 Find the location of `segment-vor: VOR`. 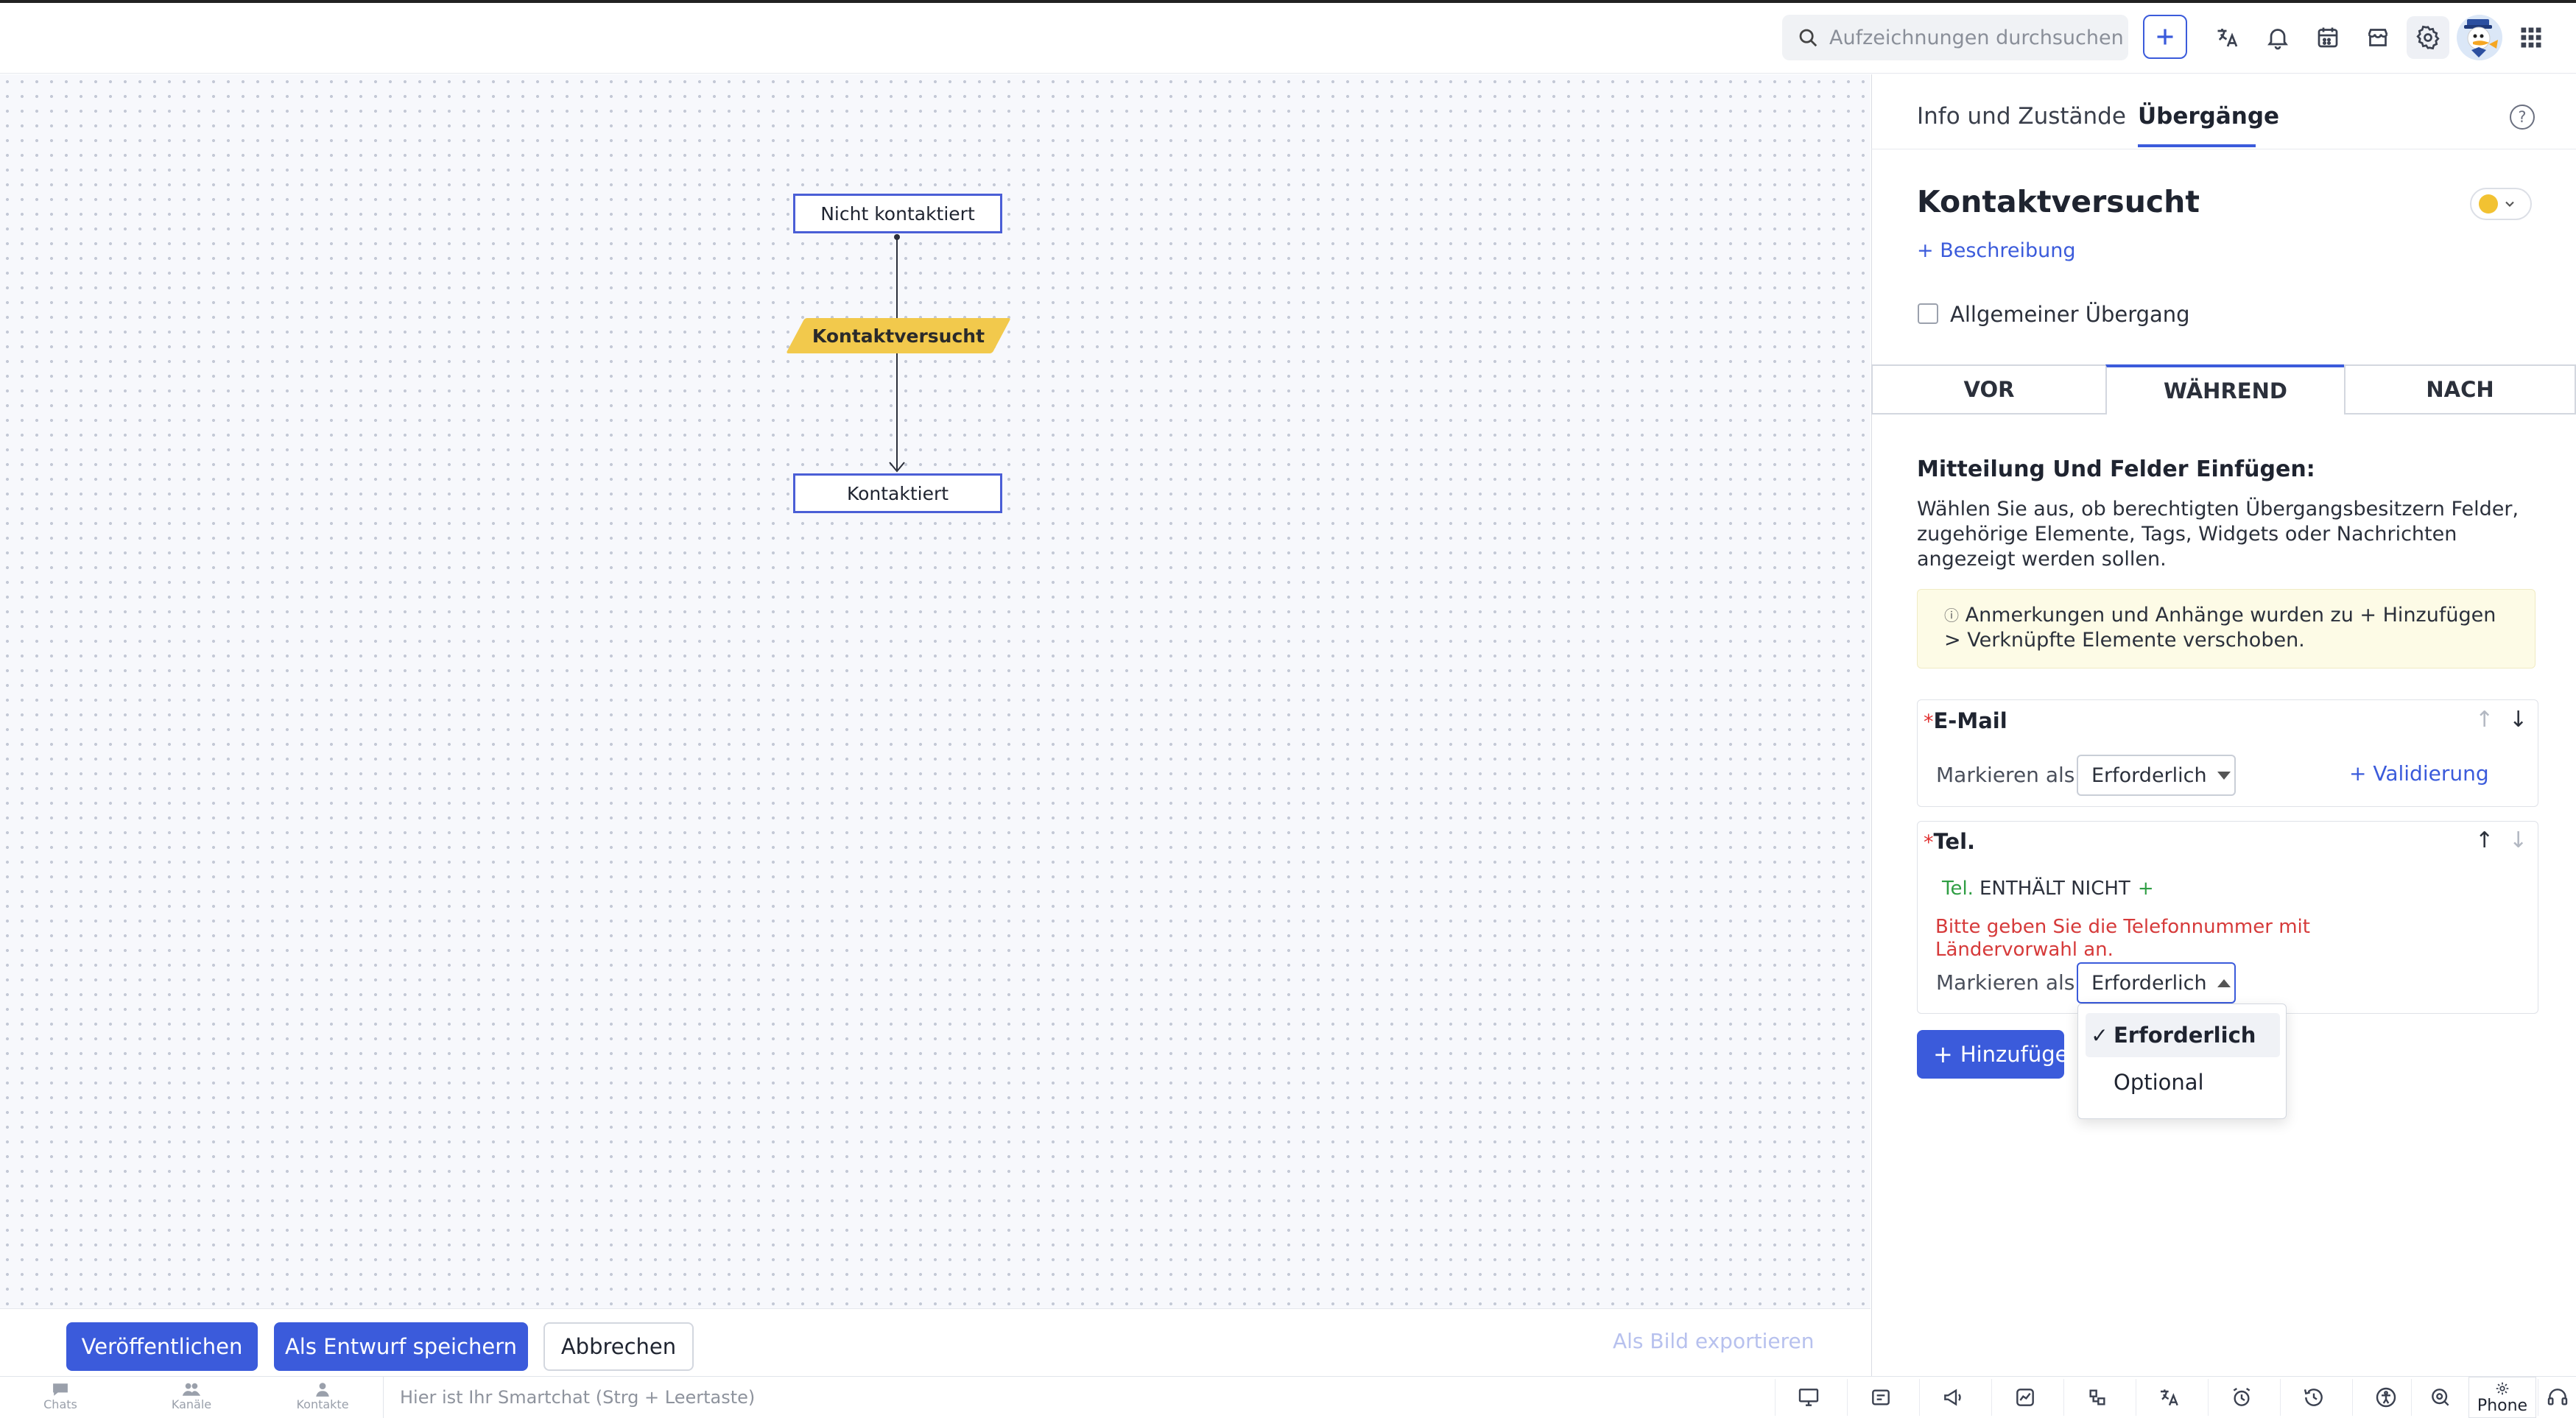

segment-vor: VOR is located at coordinates (1989, 389).